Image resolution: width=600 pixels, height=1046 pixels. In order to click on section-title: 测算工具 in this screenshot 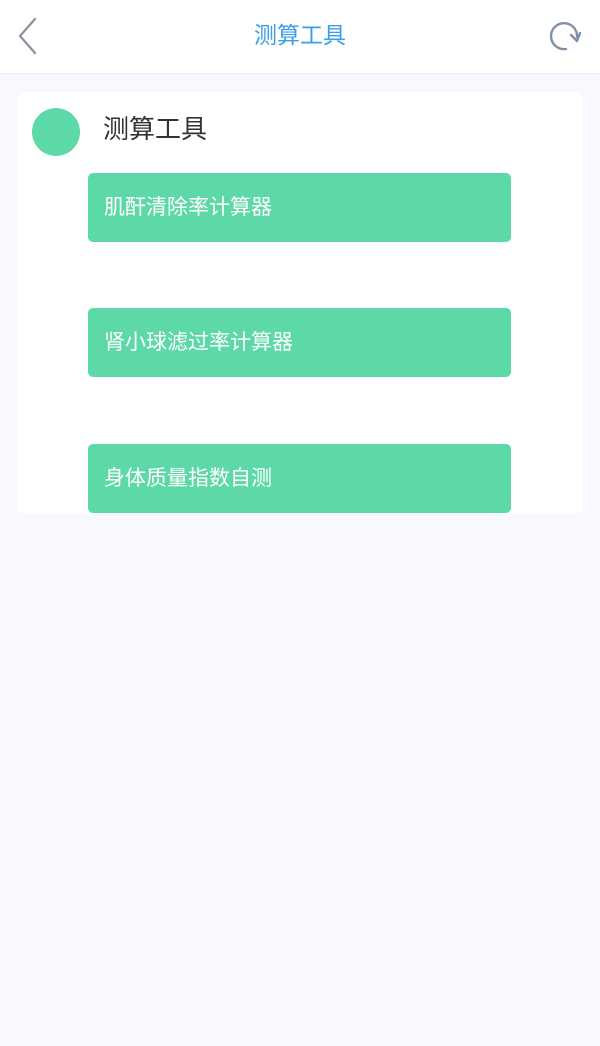, I will do `click(155, 130)`.